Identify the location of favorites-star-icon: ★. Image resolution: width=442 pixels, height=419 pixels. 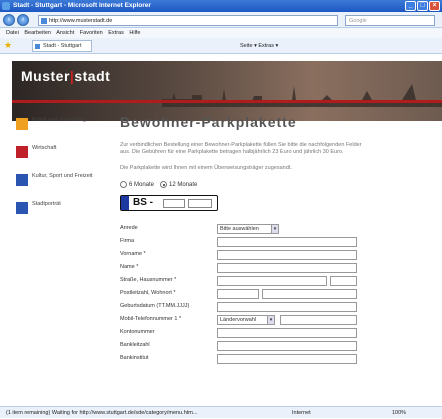
(8, 45).